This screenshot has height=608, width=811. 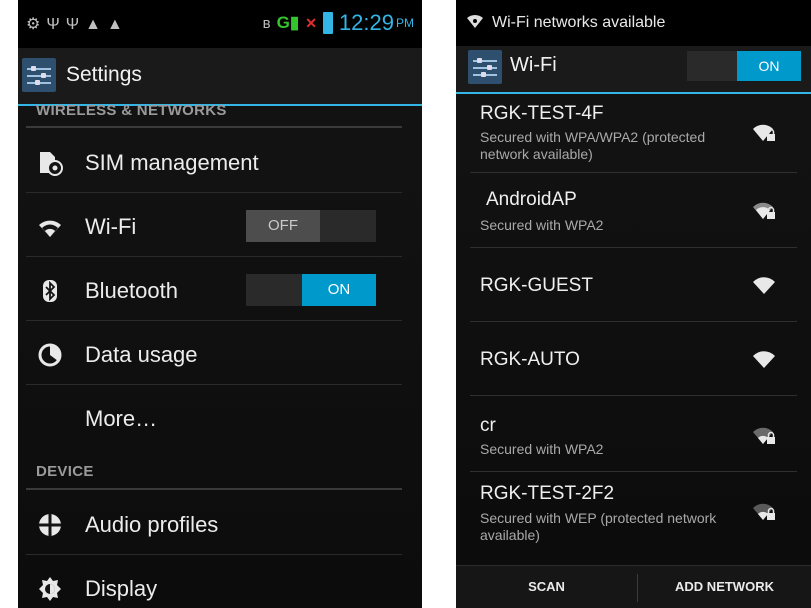 What do you see at coordinates (50, 589) in the screenshot?
I see `display-icon` at bounding box center [50, 589].